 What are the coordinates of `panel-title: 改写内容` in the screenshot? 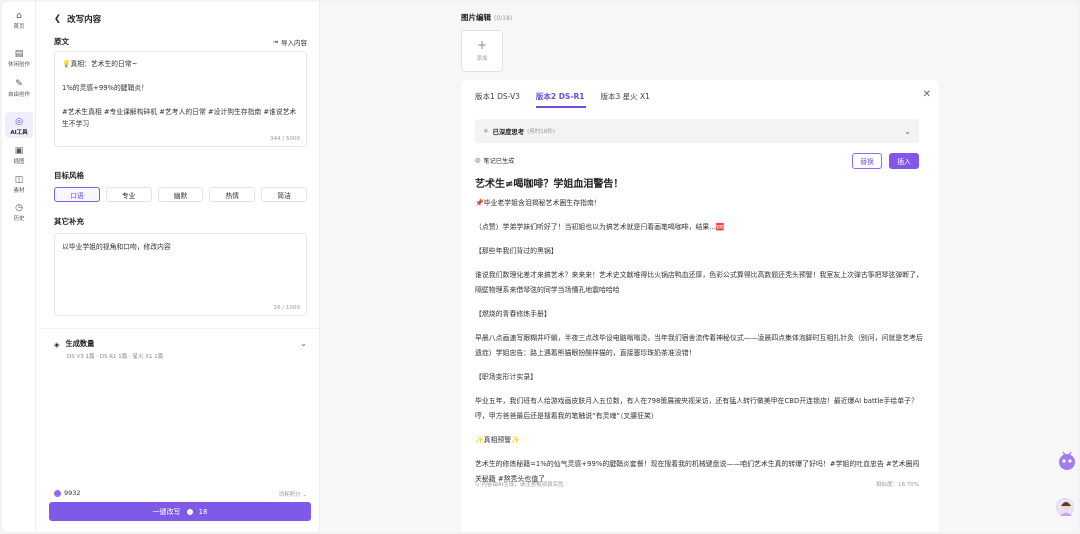 It's located at (84, 20).